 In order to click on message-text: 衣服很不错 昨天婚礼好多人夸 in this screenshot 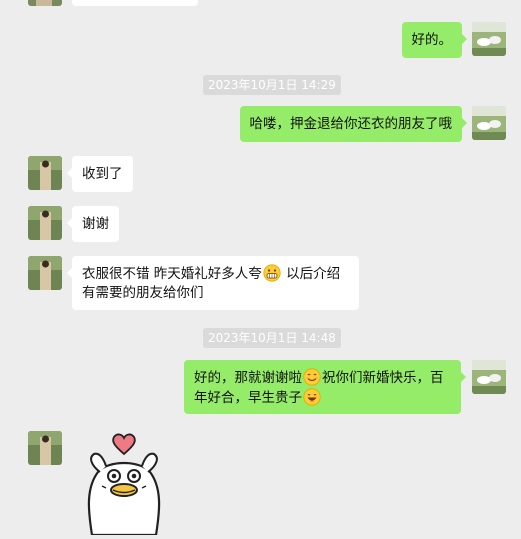, I will do `click(172, 274)`.